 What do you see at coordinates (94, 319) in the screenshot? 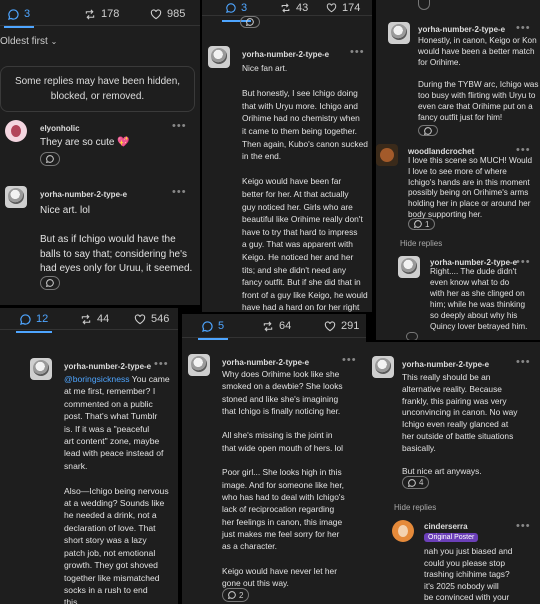
I see `reblogs-tab: 44` at bounding box center [94, 319].